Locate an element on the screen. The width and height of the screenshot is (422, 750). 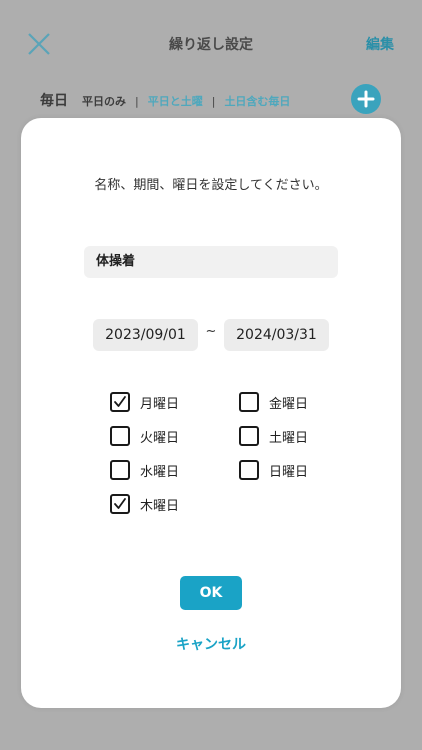
day-checkbox-saturday: 土曜日 is located at coordinates (273, 436).